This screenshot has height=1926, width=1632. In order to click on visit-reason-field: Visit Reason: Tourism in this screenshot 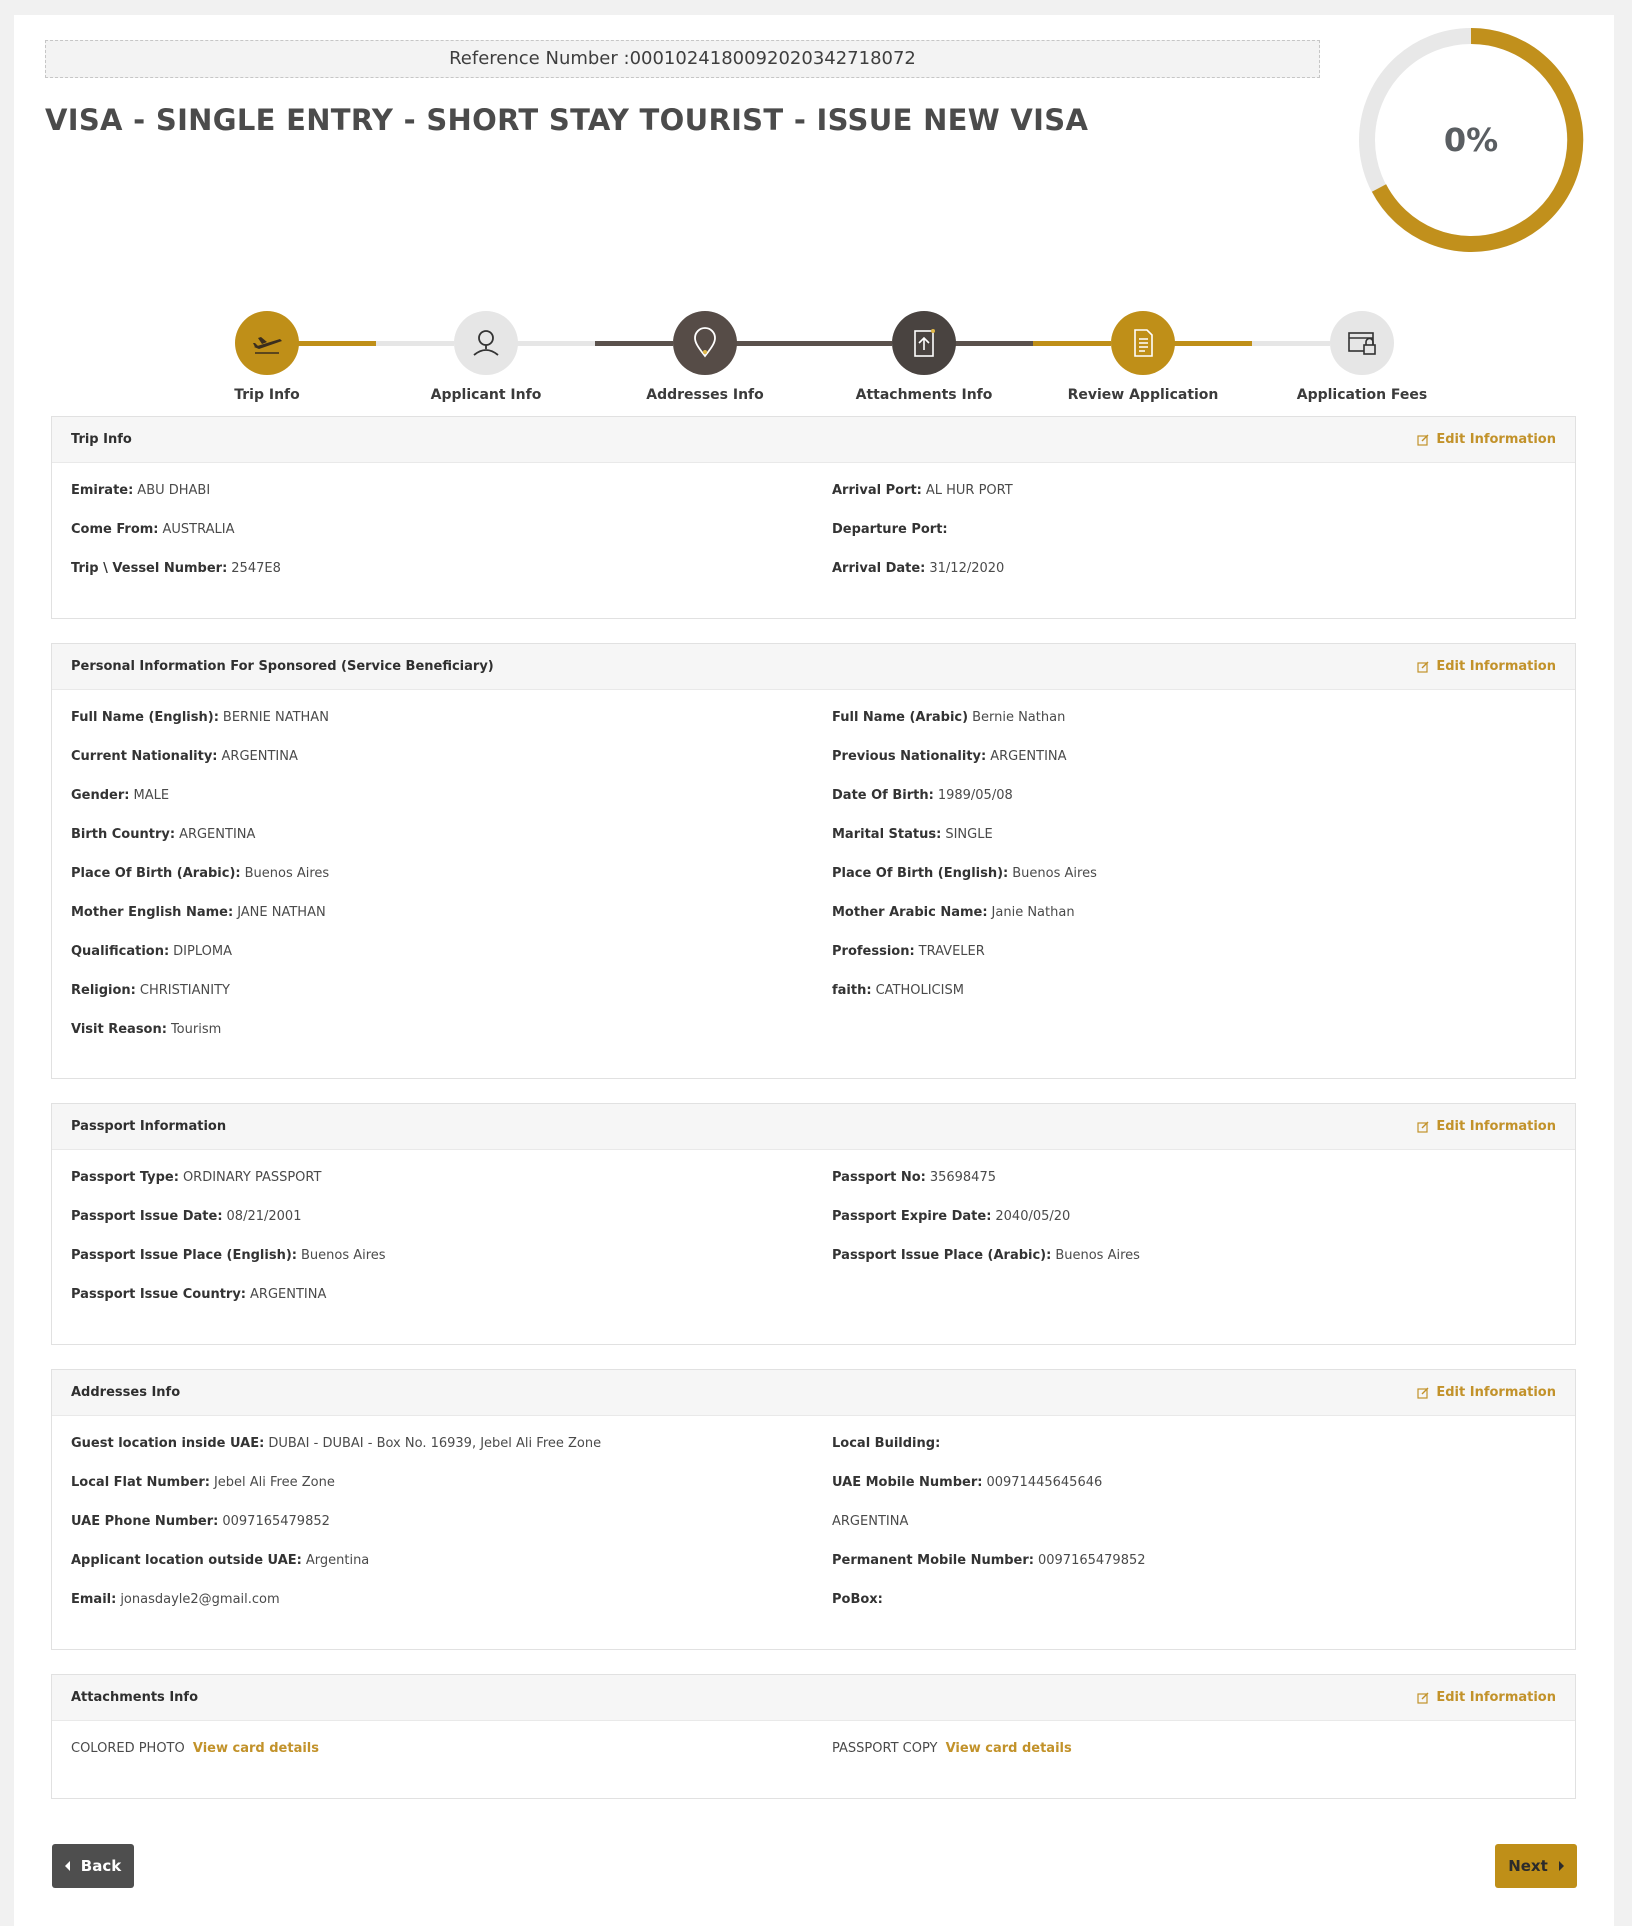, I will do `click(146, 1029)`.